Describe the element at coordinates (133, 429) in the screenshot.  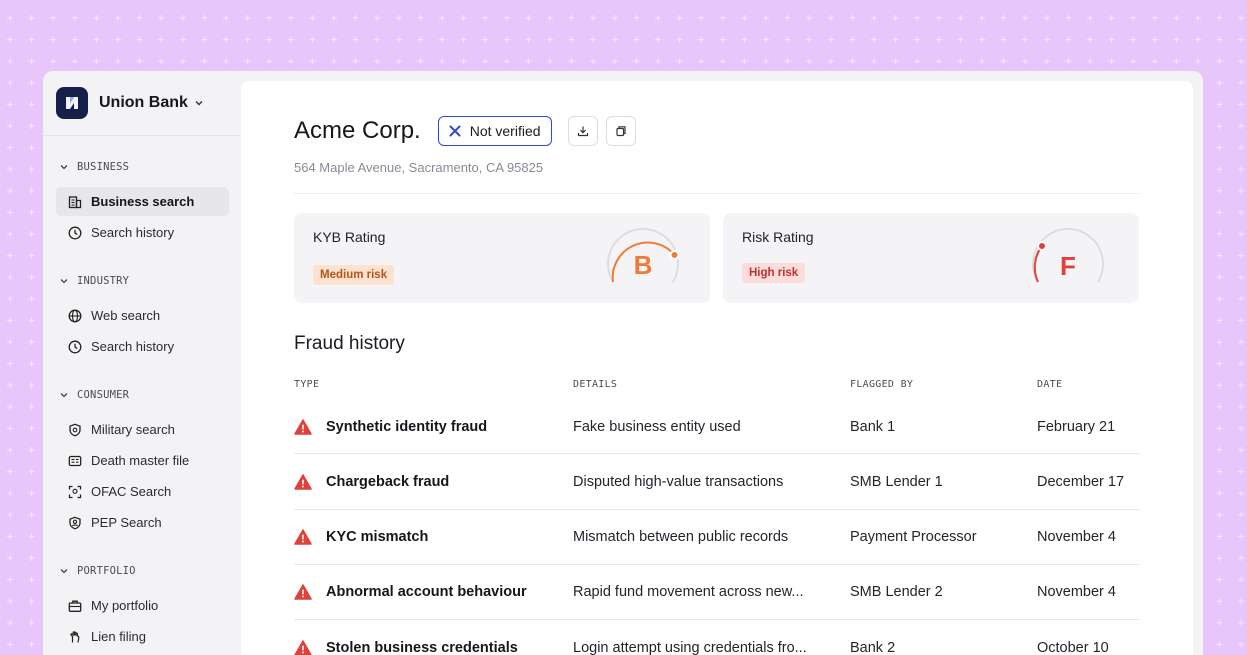
I see `sidebar-item-label: Military search` at that location.